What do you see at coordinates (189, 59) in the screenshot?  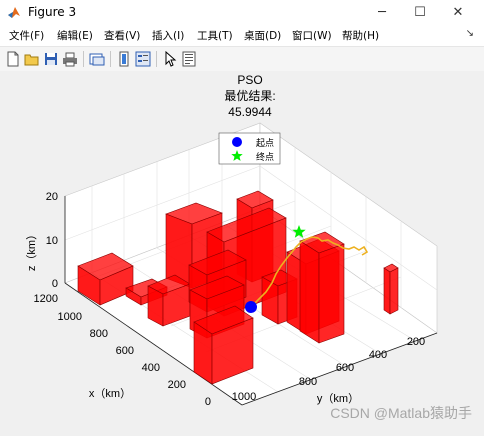 I see `property-editor-icon` at bounding box center [189, 59].